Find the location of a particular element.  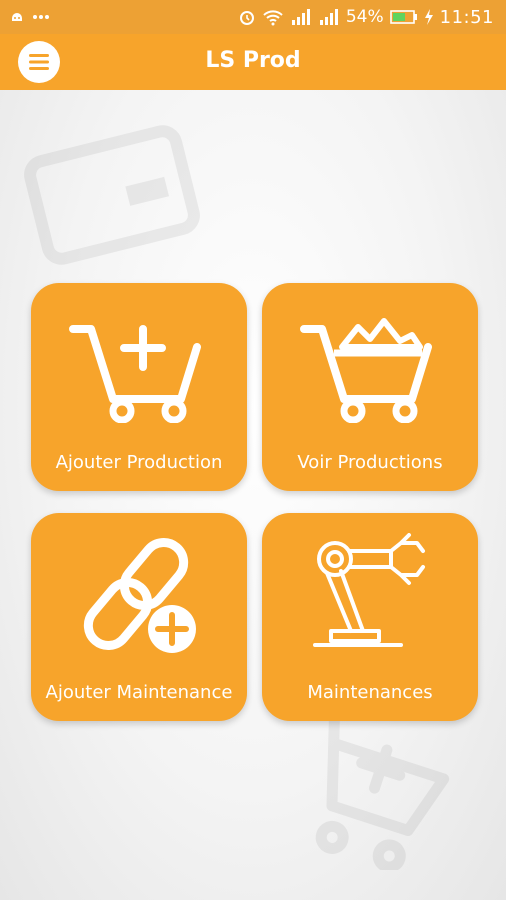

tile-maintenances: Maintenances is located at coordinates (370, 617).